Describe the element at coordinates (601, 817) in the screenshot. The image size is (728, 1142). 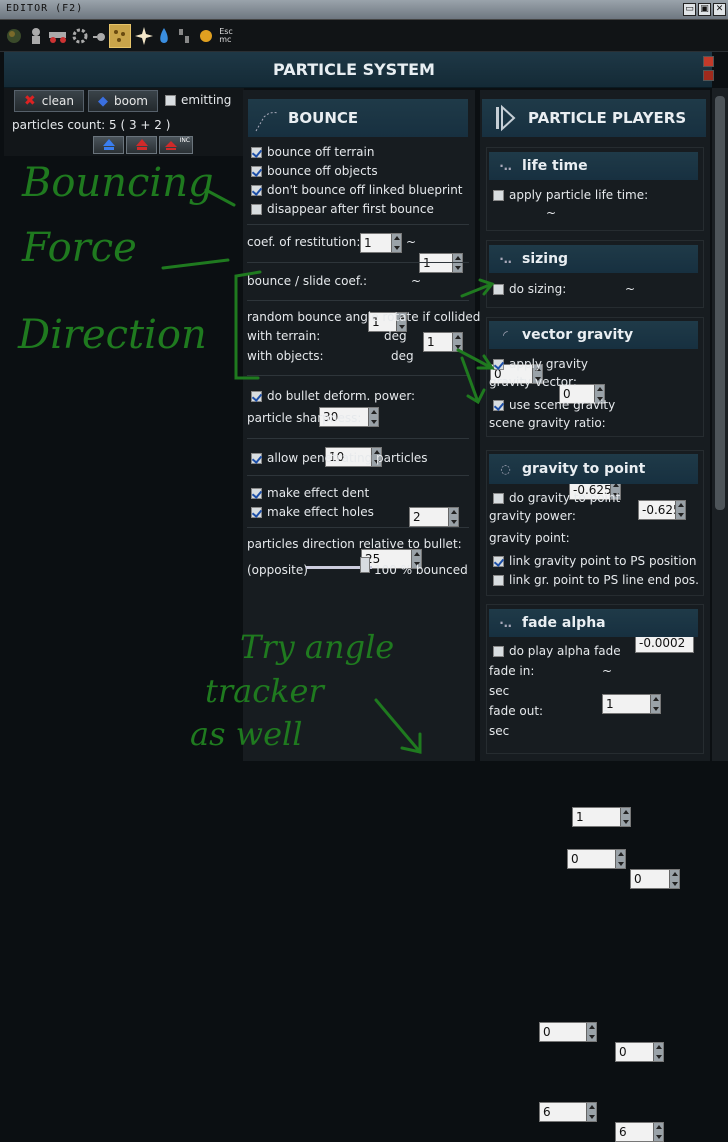
I see `gravity-power-input: 1` at that location.